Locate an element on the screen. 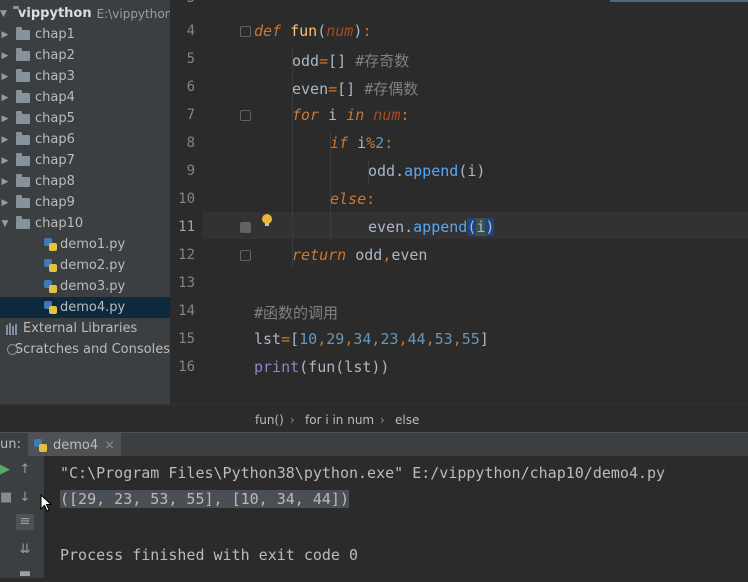 This screenshot has width=748, height=582. code-line-11: even.append(i) is located at coordinates (431, 227).